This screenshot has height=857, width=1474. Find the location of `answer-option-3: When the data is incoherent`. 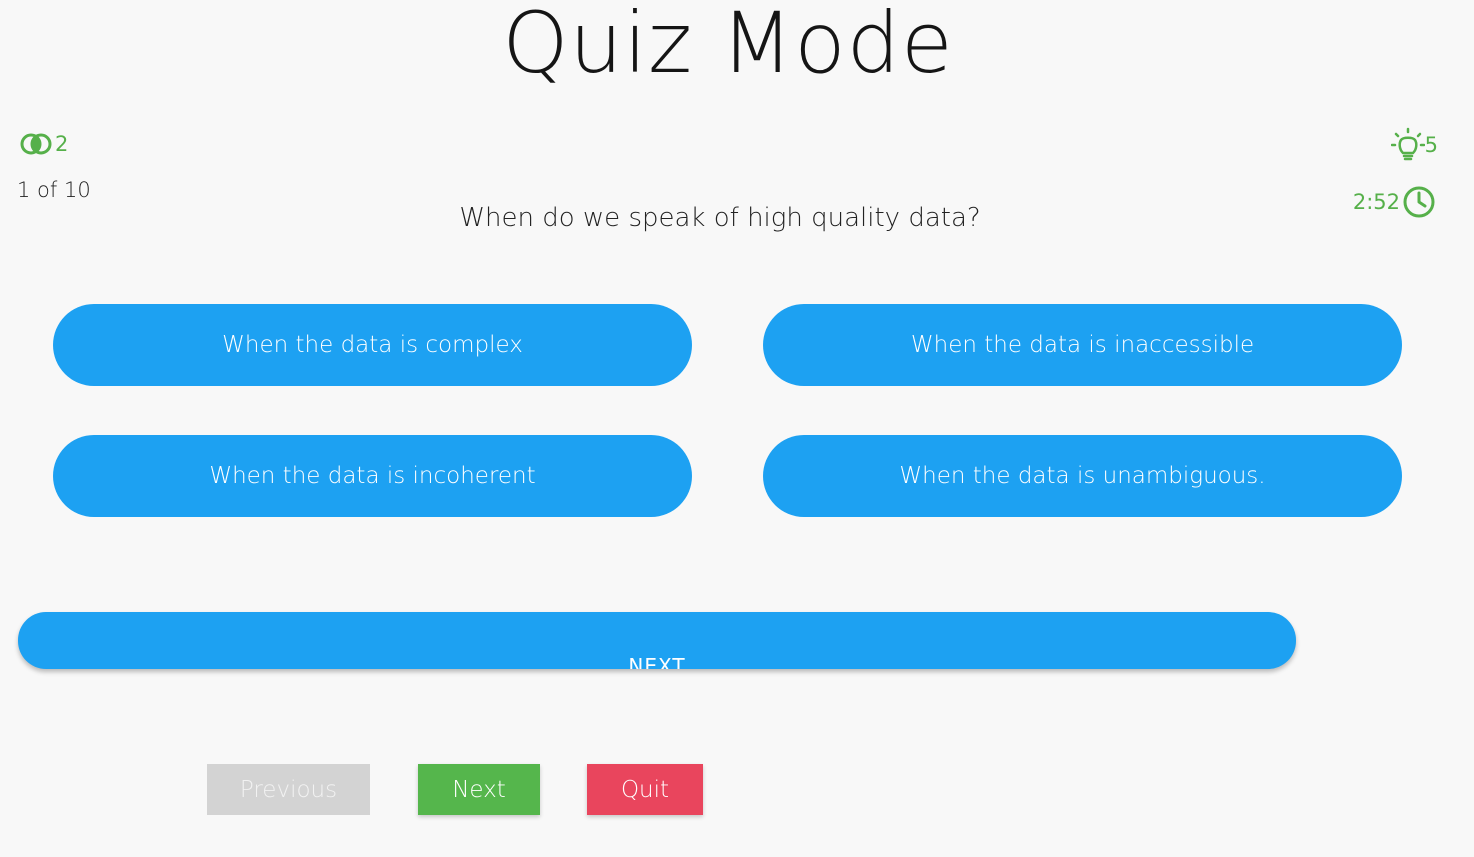

answer-option-3: When the data is incoherent is located at coordinates (372, 476).